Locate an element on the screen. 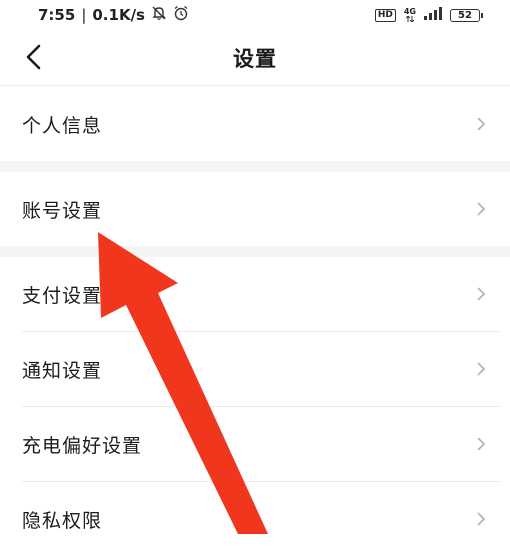  header-bar: 设置 is located at coordinates (255, 58).